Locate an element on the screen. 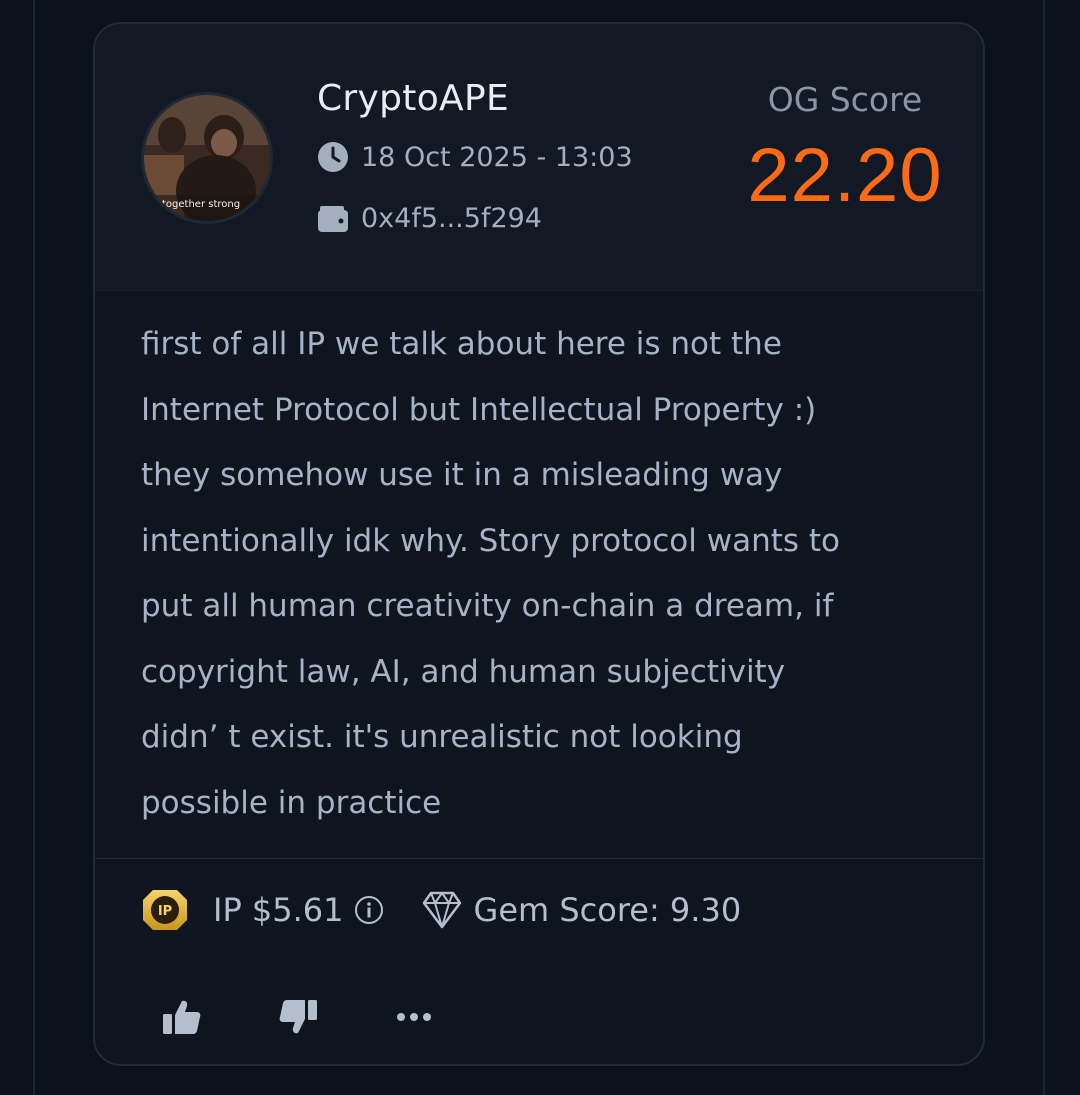 The width and height of the screenshot is (1080, 1095). thumbs-down-icon is located at coordinates (298, 1017).